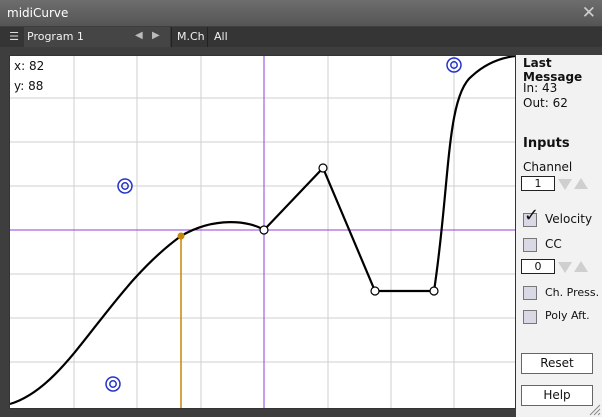 The image size is (602, 417). Describe the element at coordinates (530, 317) in the screenshot. I see `poly-aft-checkbox` at that location.